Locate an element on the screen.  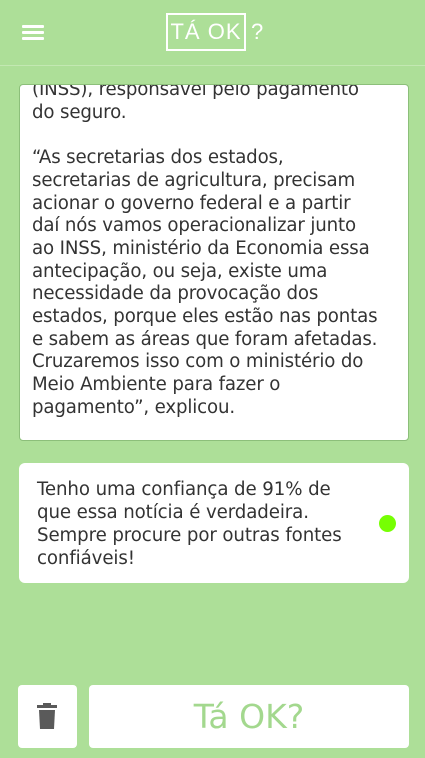
trash-icon is located at coordinates (47, 716).